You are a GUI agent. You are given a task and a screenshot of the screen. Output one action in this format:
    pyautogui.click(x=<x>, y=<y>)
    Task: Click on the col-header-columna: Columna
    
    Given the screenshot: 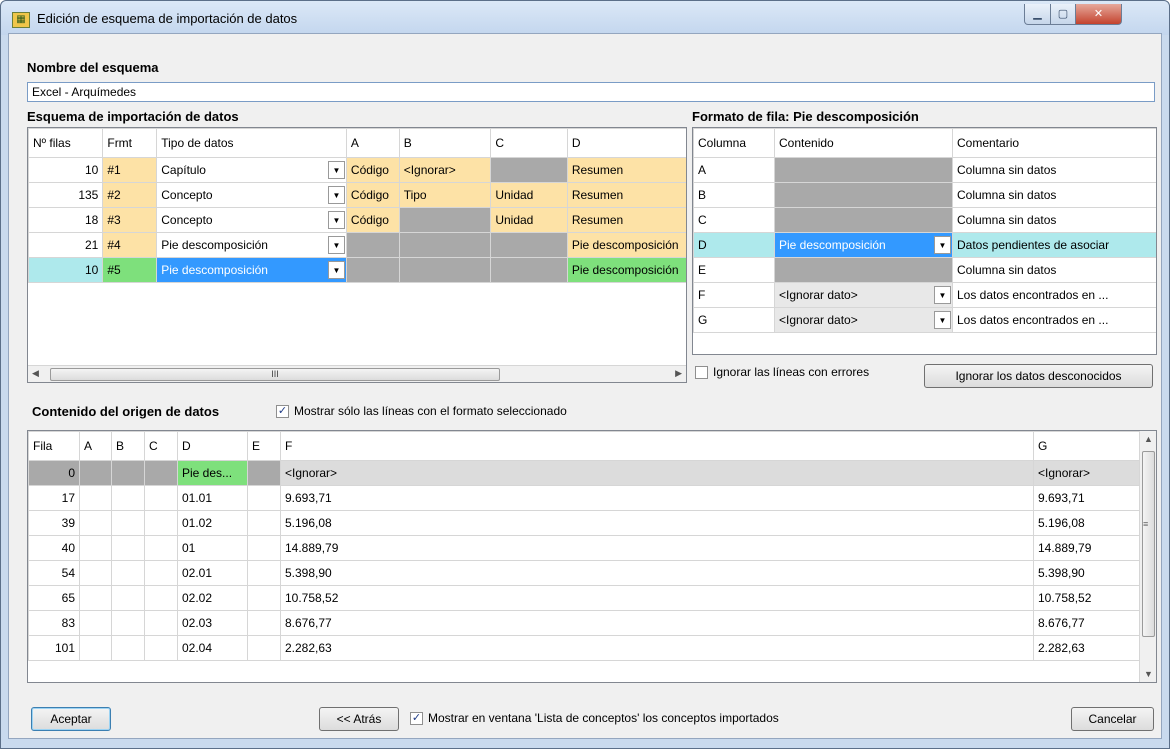 What is the action you would take?
    pyautogui.click(x=734, y=143)
    